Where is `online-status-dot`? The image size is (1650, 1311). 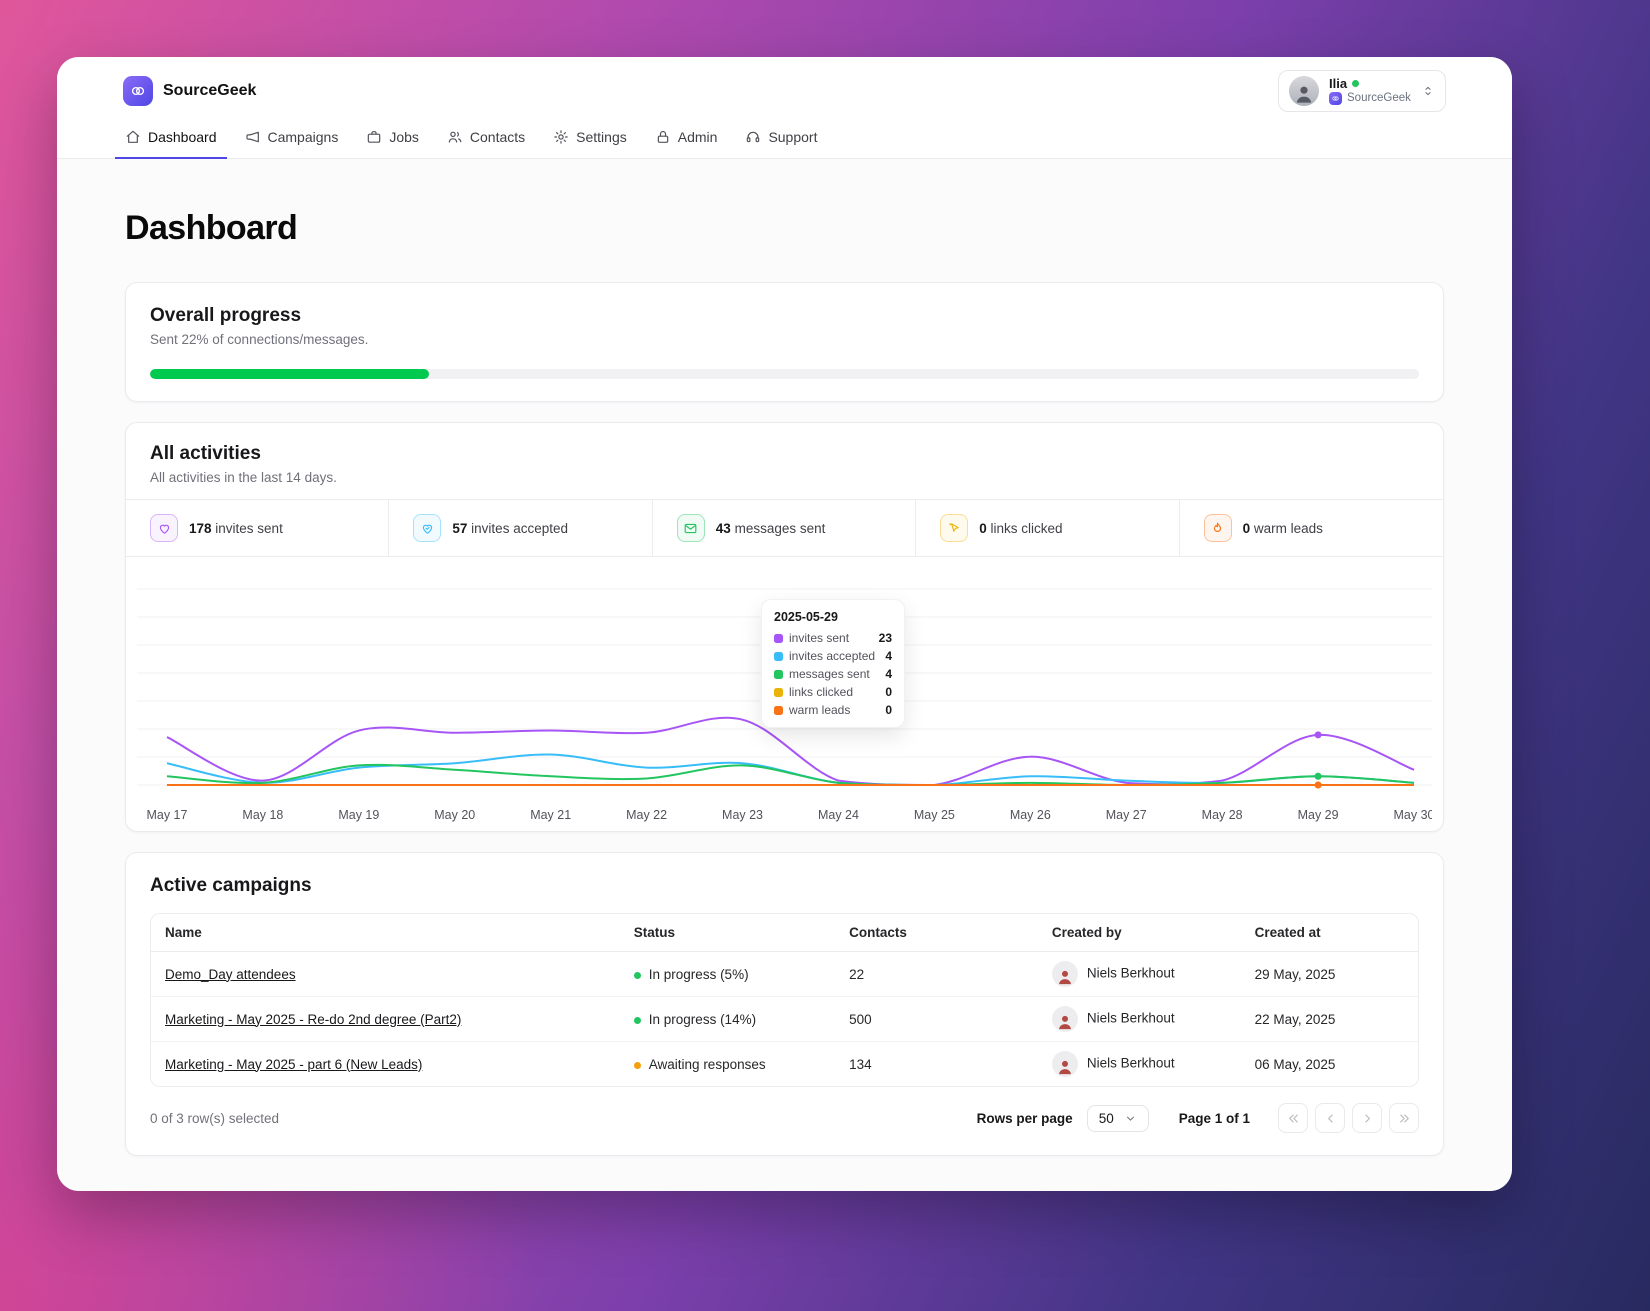
online-status-dot is located at coordinates (1356, 84).